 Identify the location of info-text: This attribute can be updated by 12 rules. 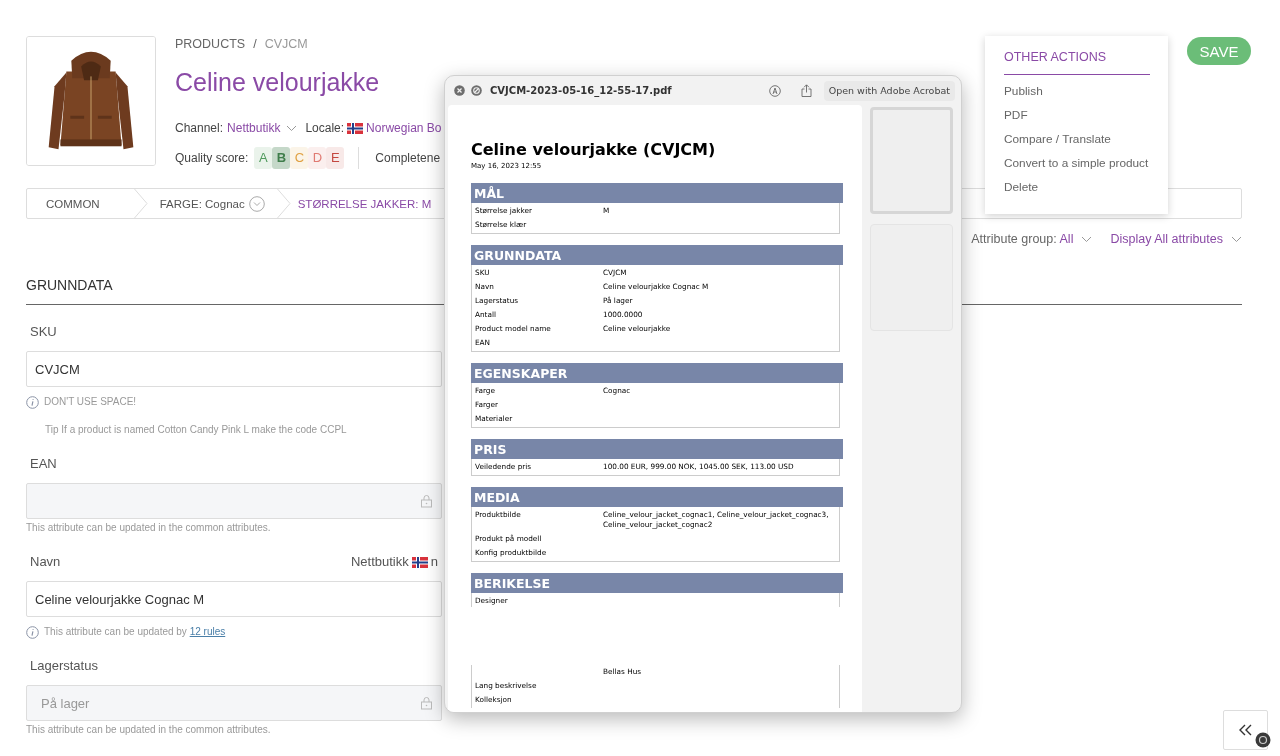
(135, 632).